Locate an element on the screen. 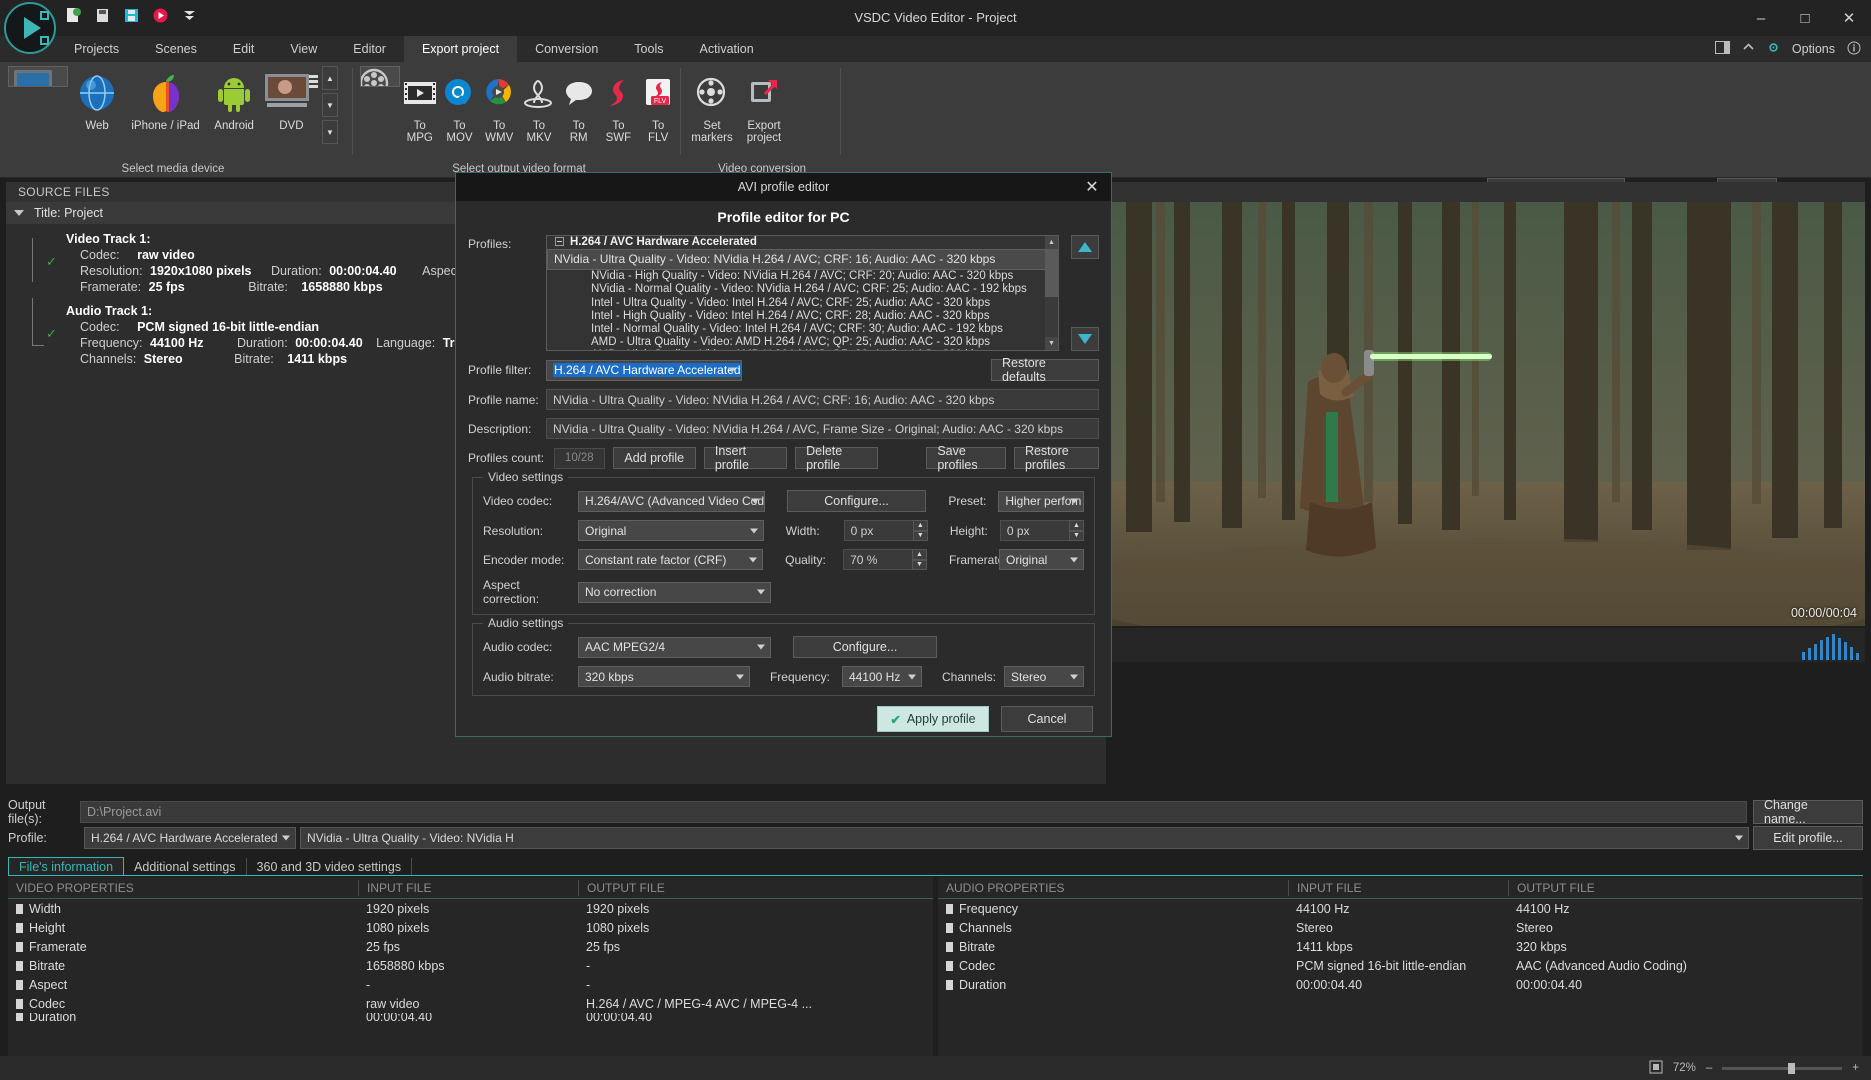 This screenshot has height=1080, width=1871. zoom-slider-knob is located at coordinates (1792, 1068).